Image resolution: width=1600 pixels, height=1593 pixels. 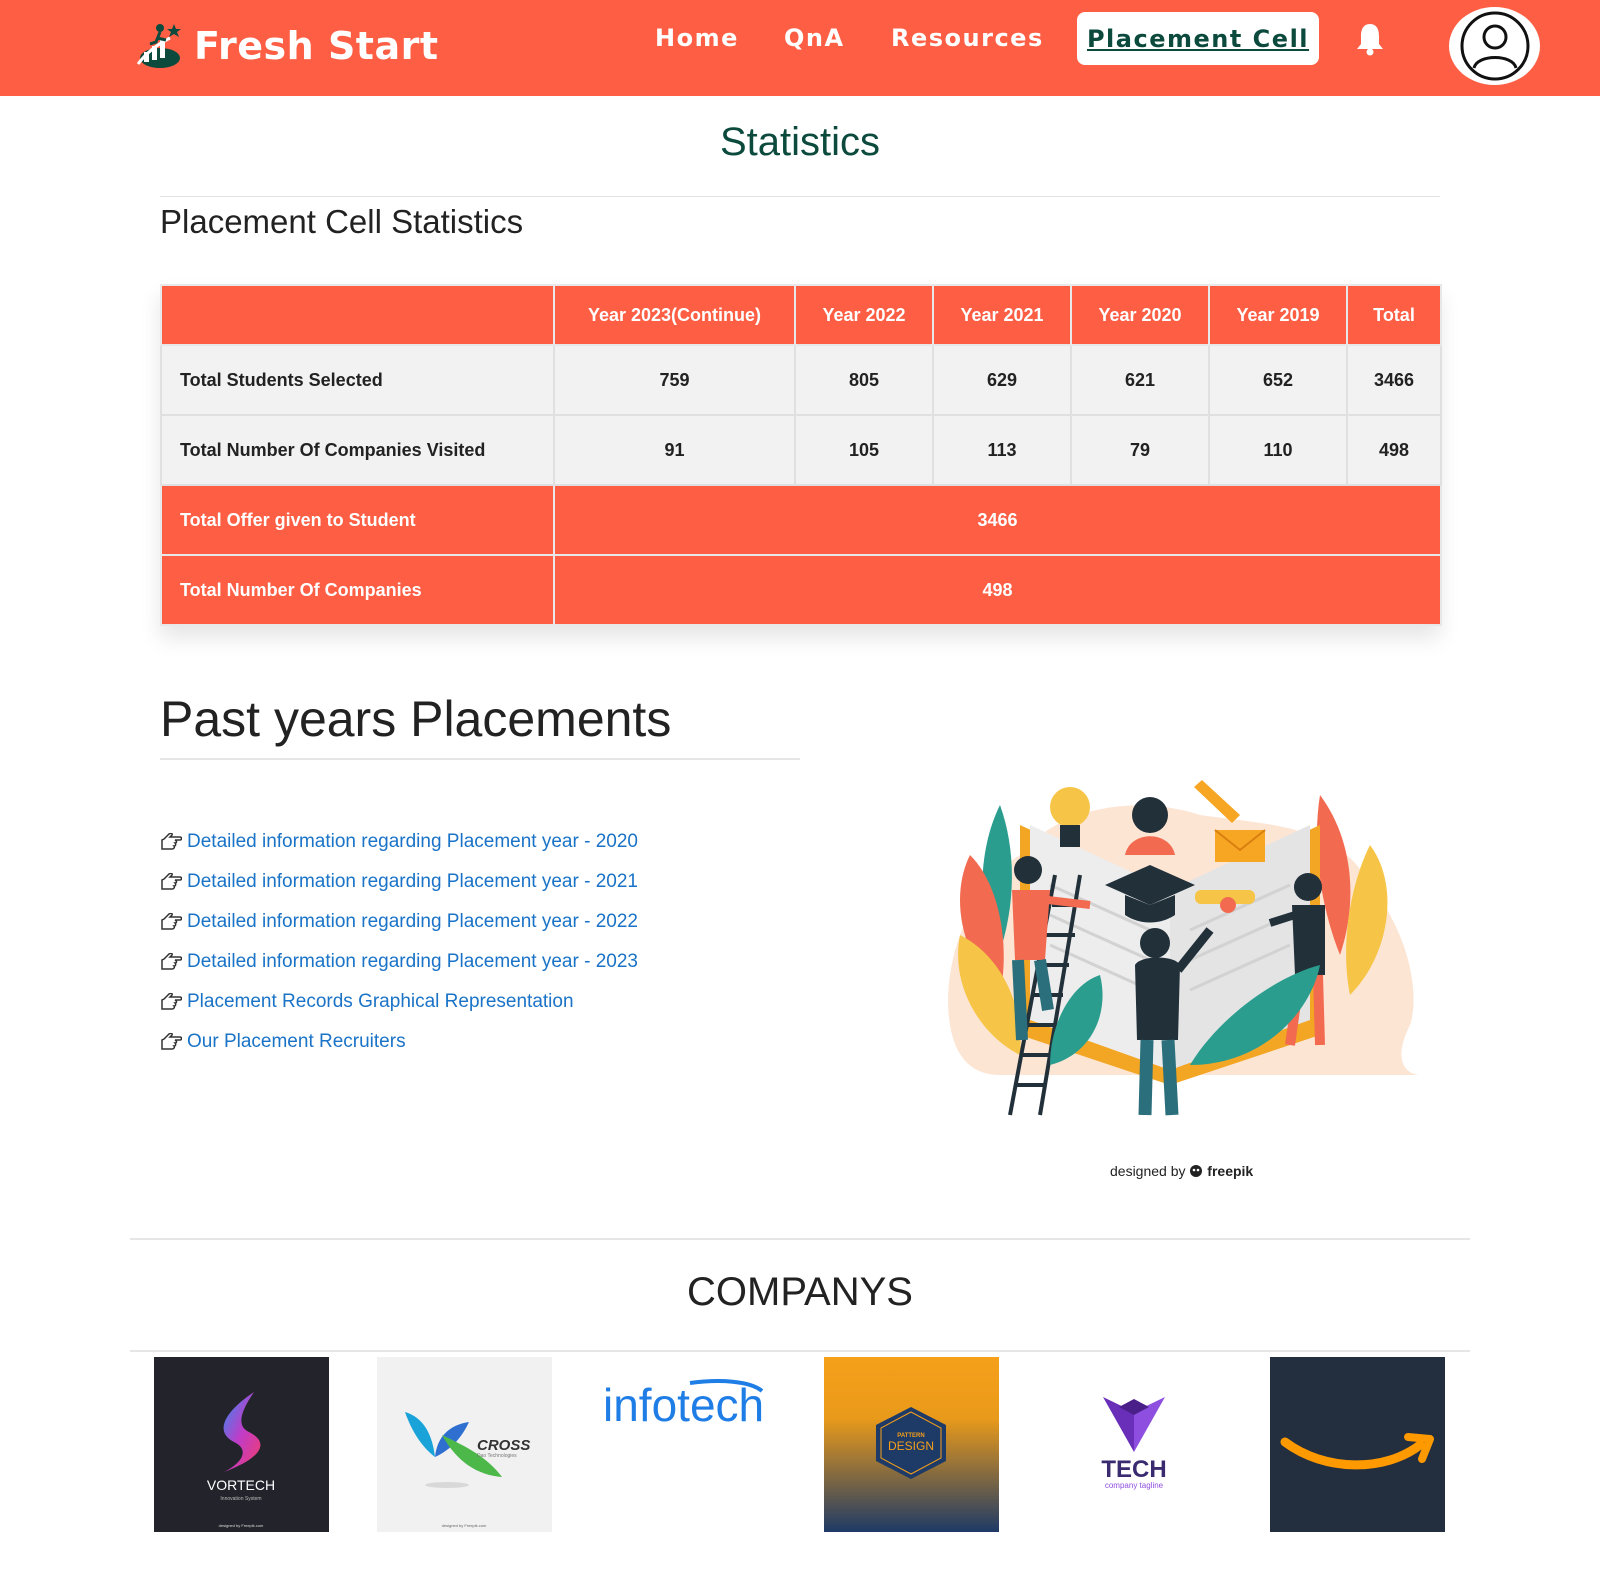 What do you see at coordinates (296, 1041) in the screenshot?
I see `link-label: Our Placement Recruiters` at bounding box center [296, 1041].